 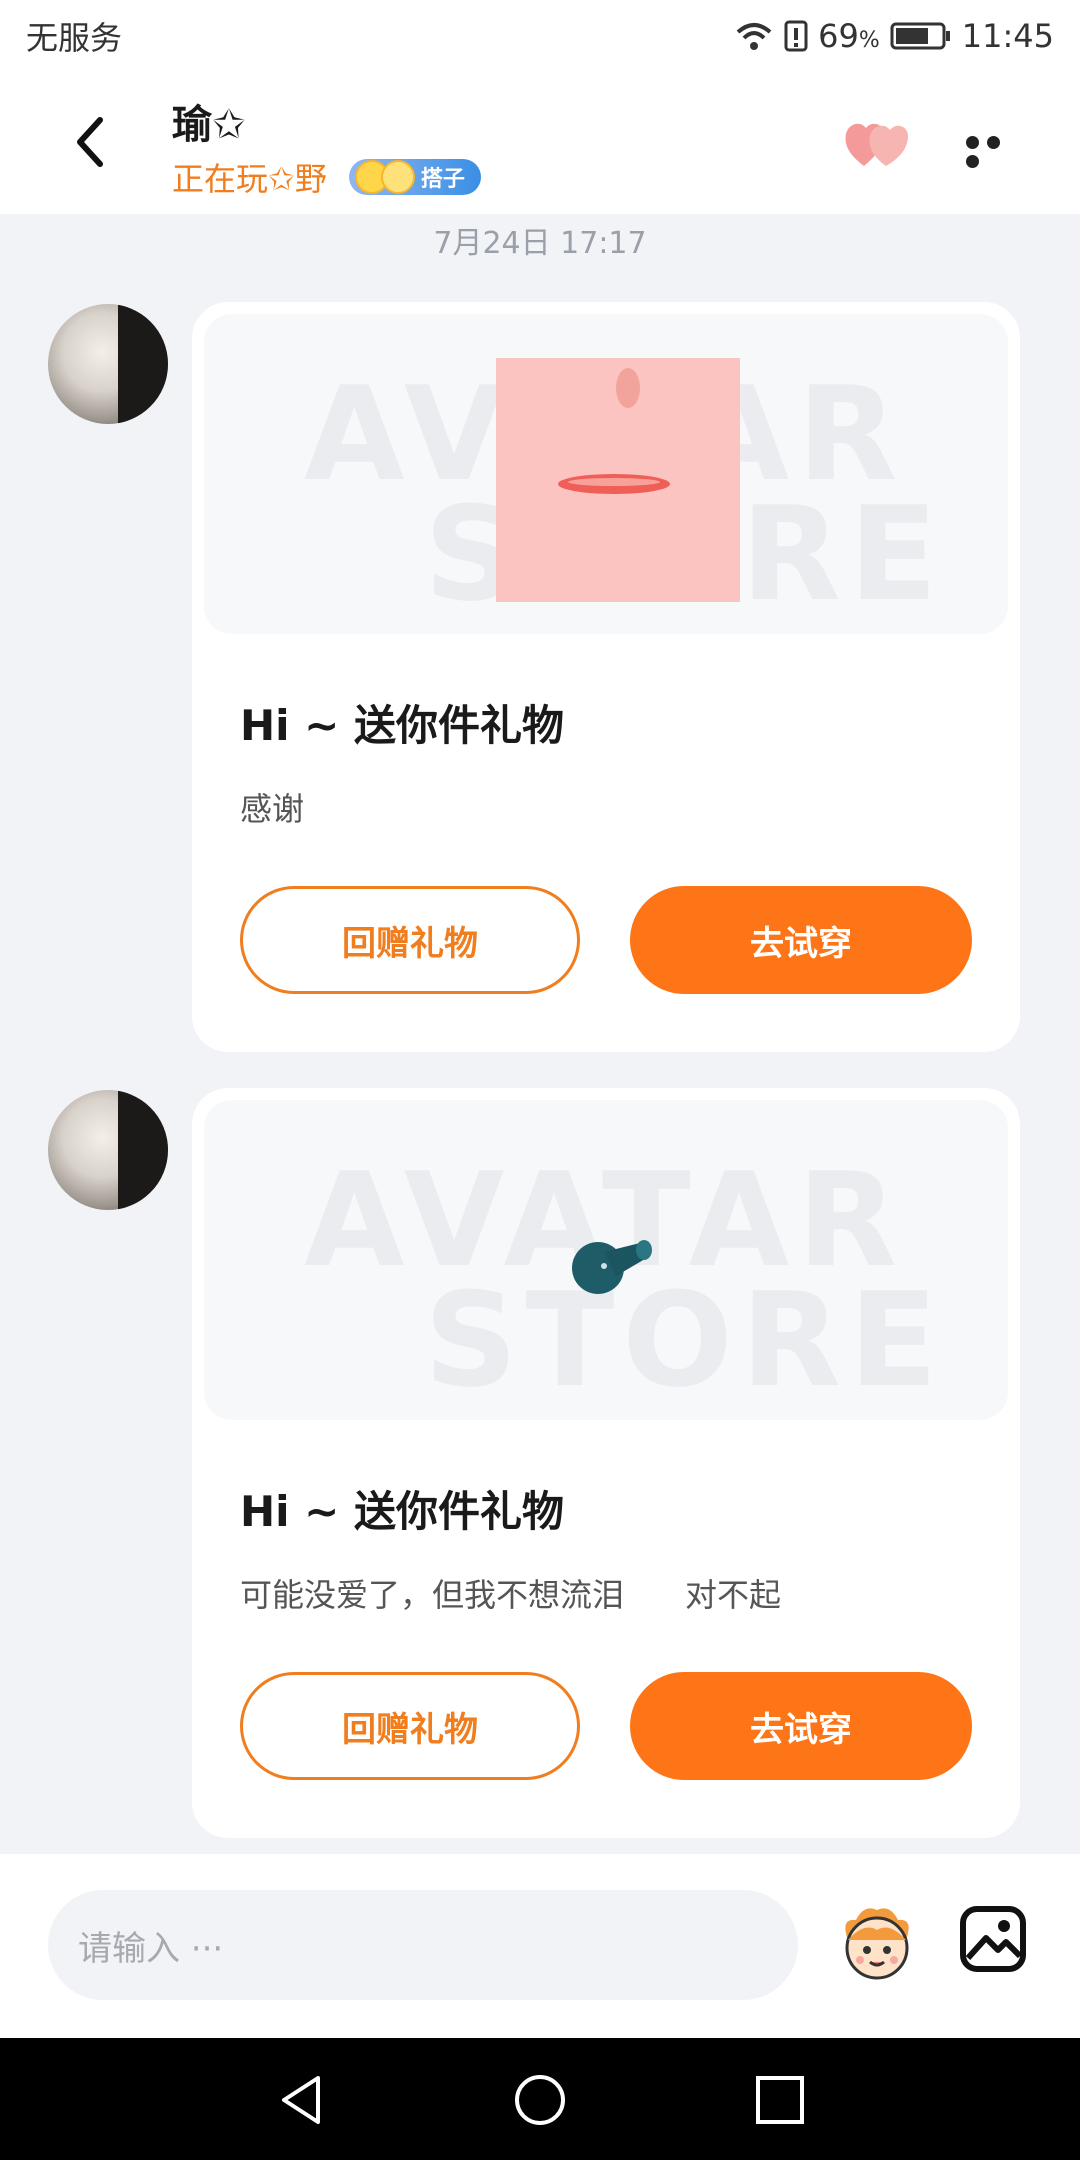 I want to click on message-input: 请输入 ···, so click(x=423, y=1945).